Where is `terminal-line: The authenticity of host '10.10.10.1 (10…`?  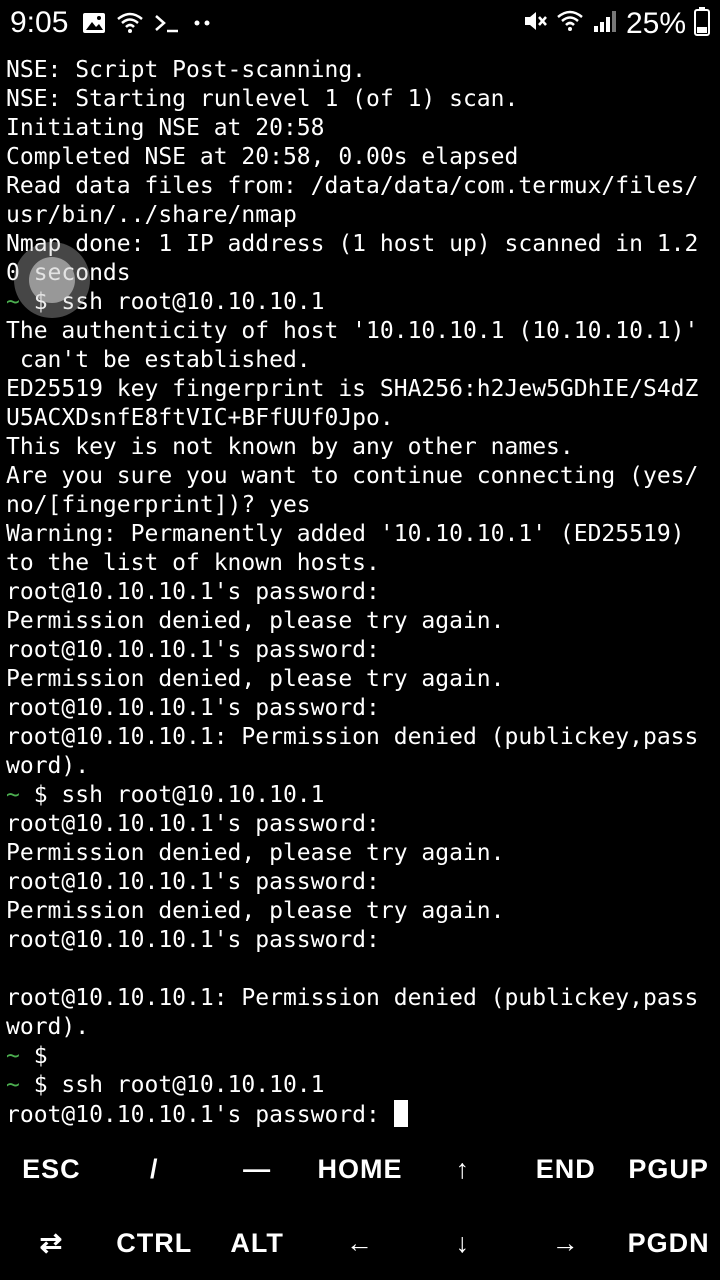 terminal-line: The authenticity of host '10.10.10.1 (10… is located at coordinates (352, 331).